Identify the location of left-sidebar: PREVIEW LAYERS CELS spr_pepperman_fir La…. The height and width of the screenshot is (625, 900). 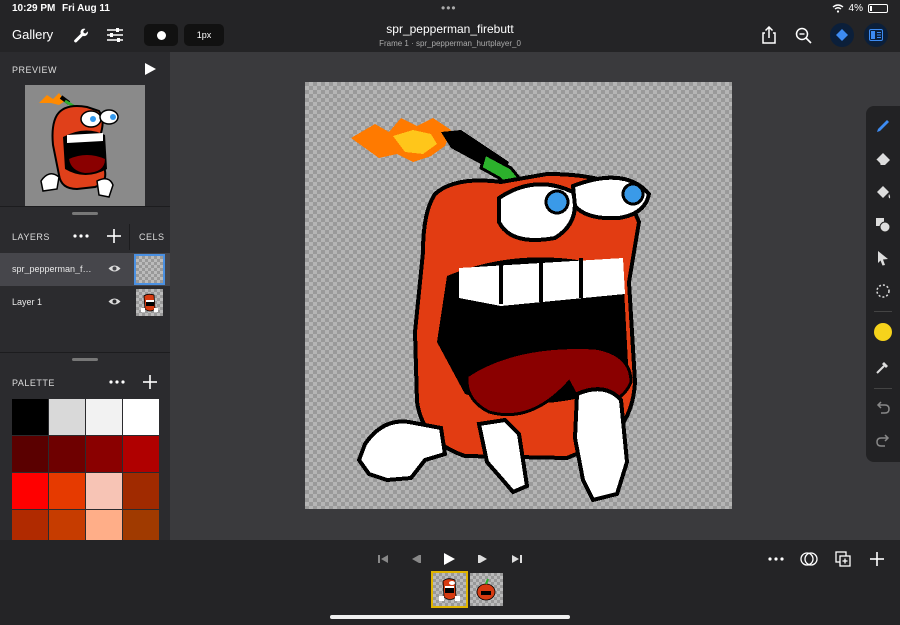
(85, 299).